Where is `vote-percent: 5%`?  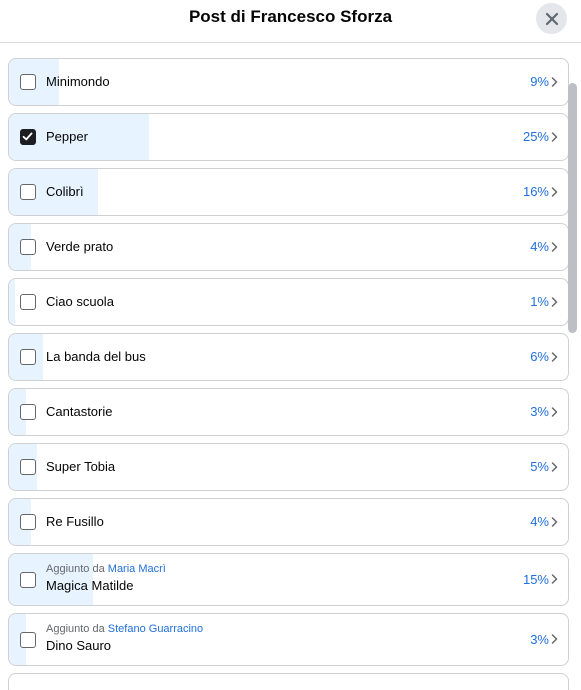
vote-percent: 5% is located at coordinates (539, 466).